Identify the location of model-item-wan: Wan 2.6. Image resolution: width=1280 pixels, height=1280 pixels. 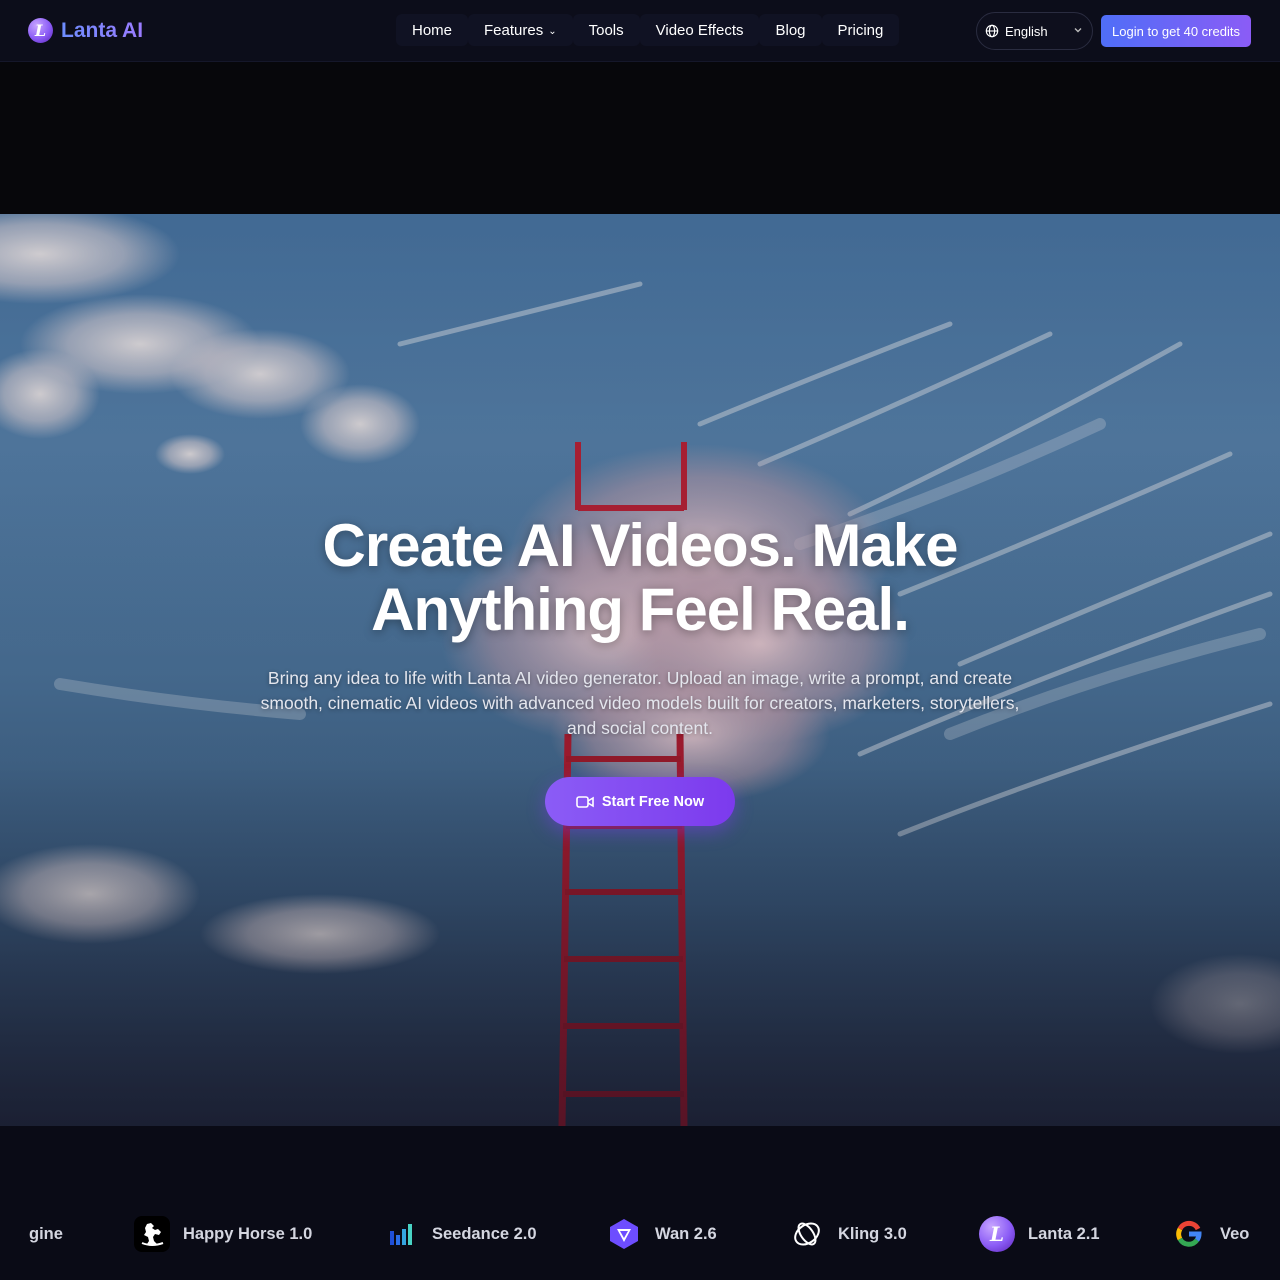
(661, 1234).